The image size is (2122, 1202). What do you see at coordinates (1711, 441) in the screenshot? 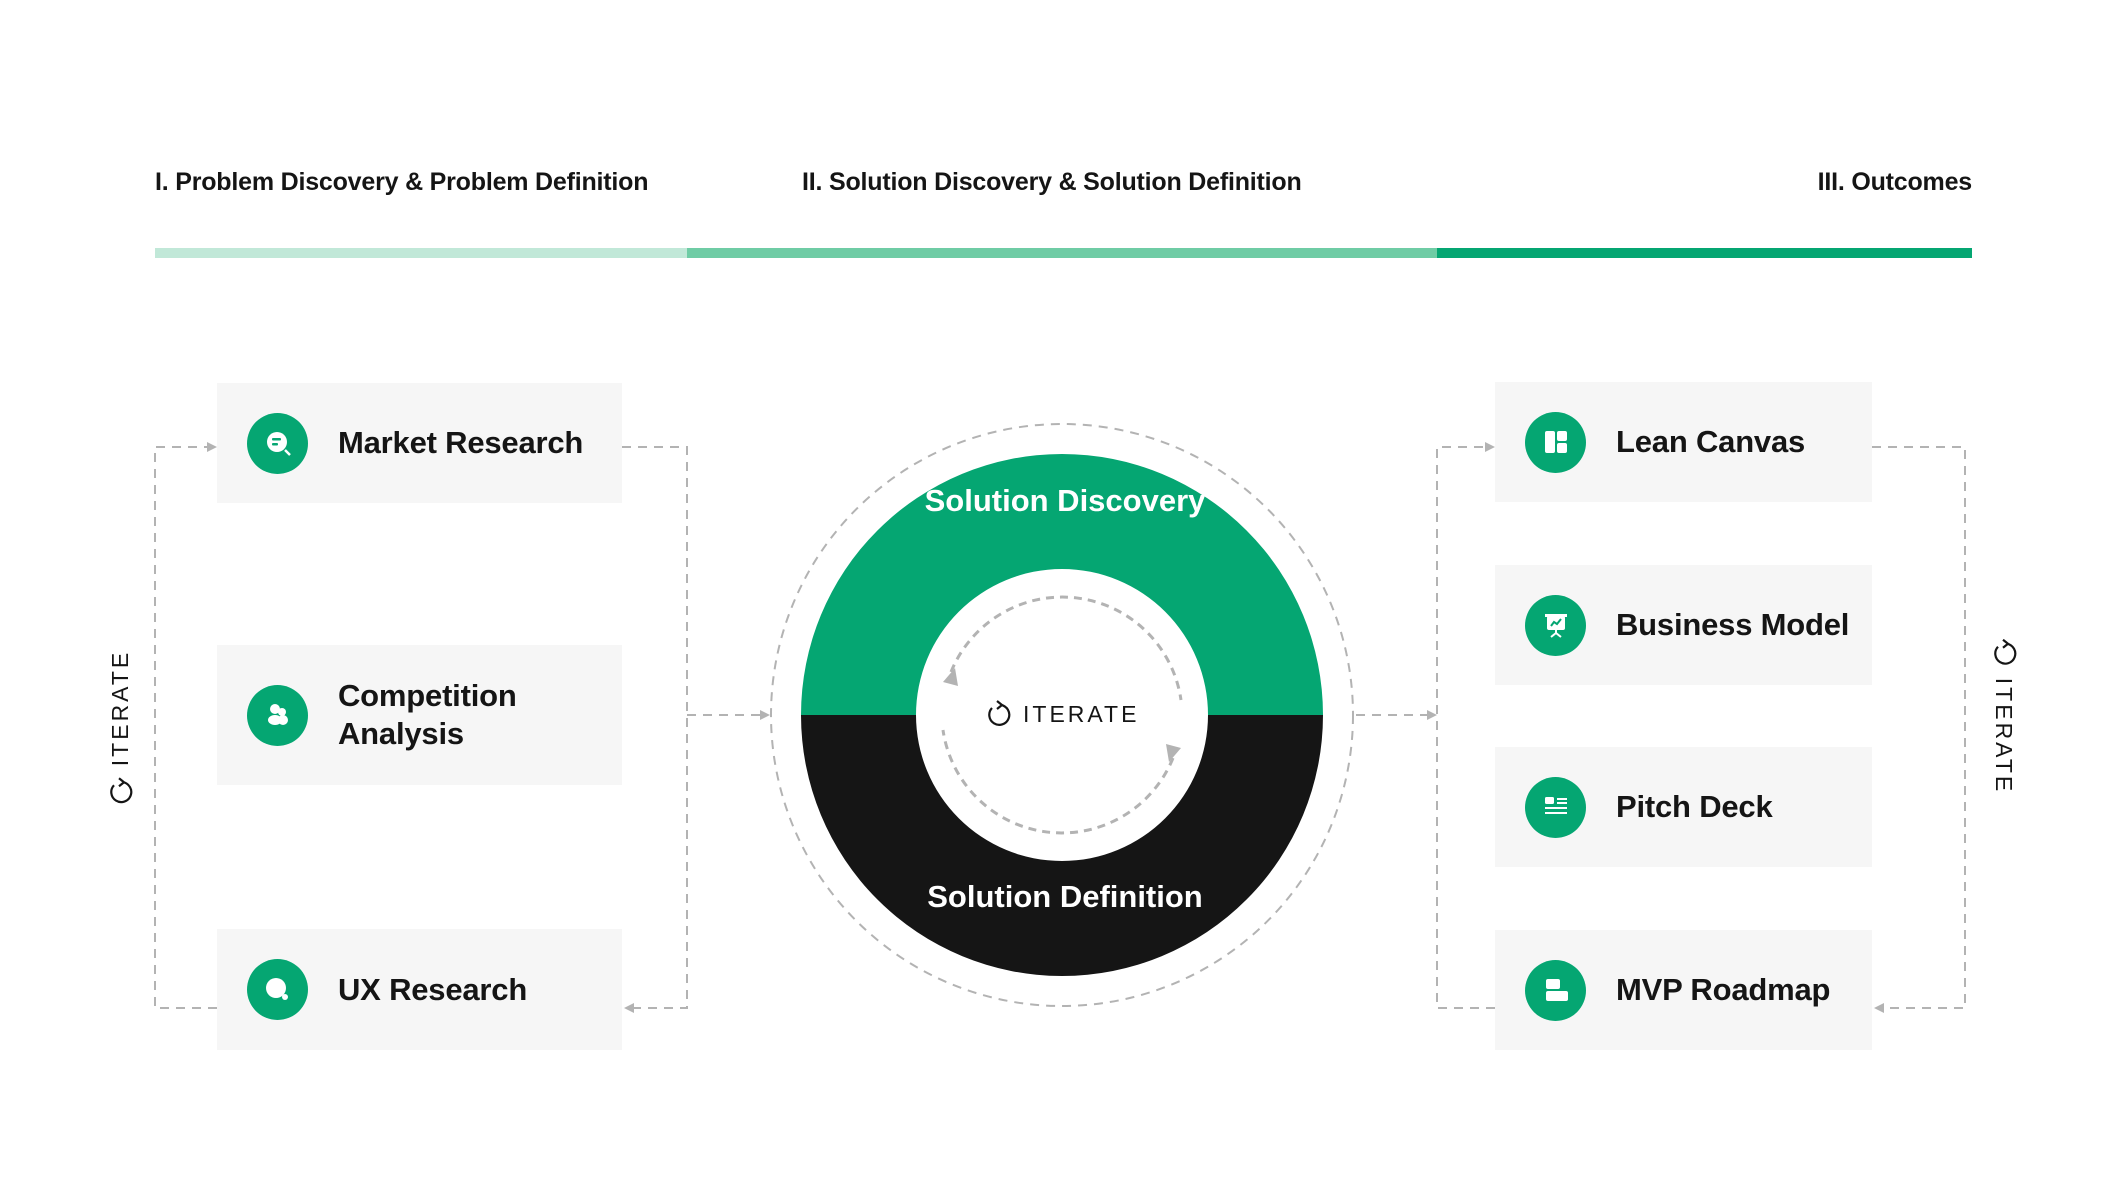
I see `card-label: Lean Canvas` at bounding box center [1711, 441].